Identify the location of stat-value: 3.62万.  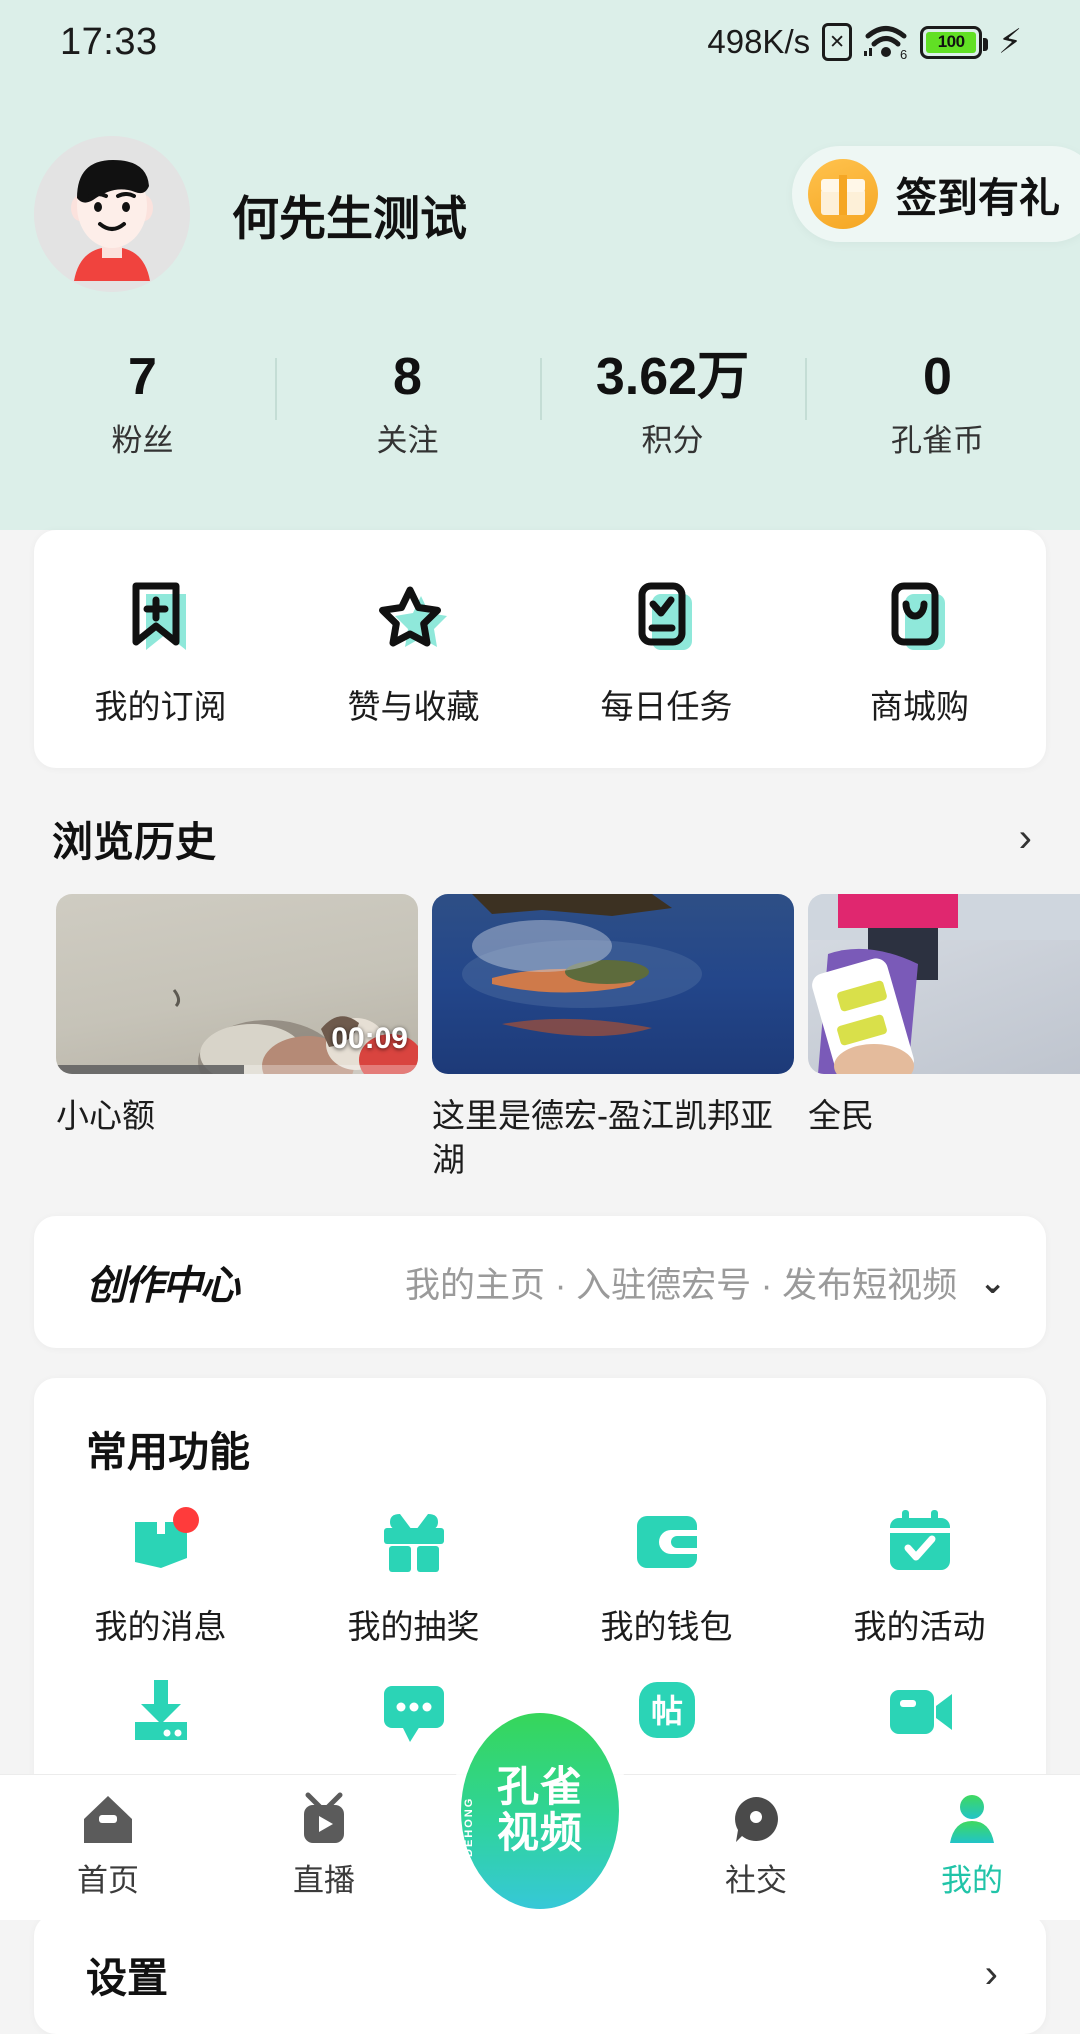
(672, 377).